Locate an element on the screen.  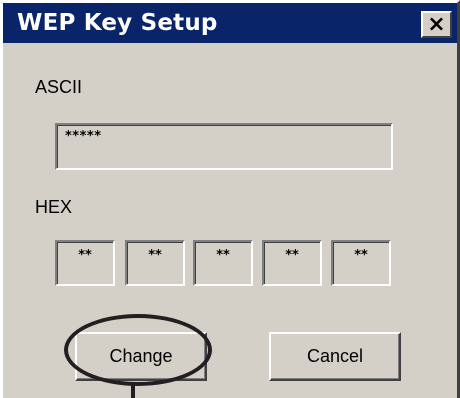
callout-pointer-line is located at coordinates (133, 391).